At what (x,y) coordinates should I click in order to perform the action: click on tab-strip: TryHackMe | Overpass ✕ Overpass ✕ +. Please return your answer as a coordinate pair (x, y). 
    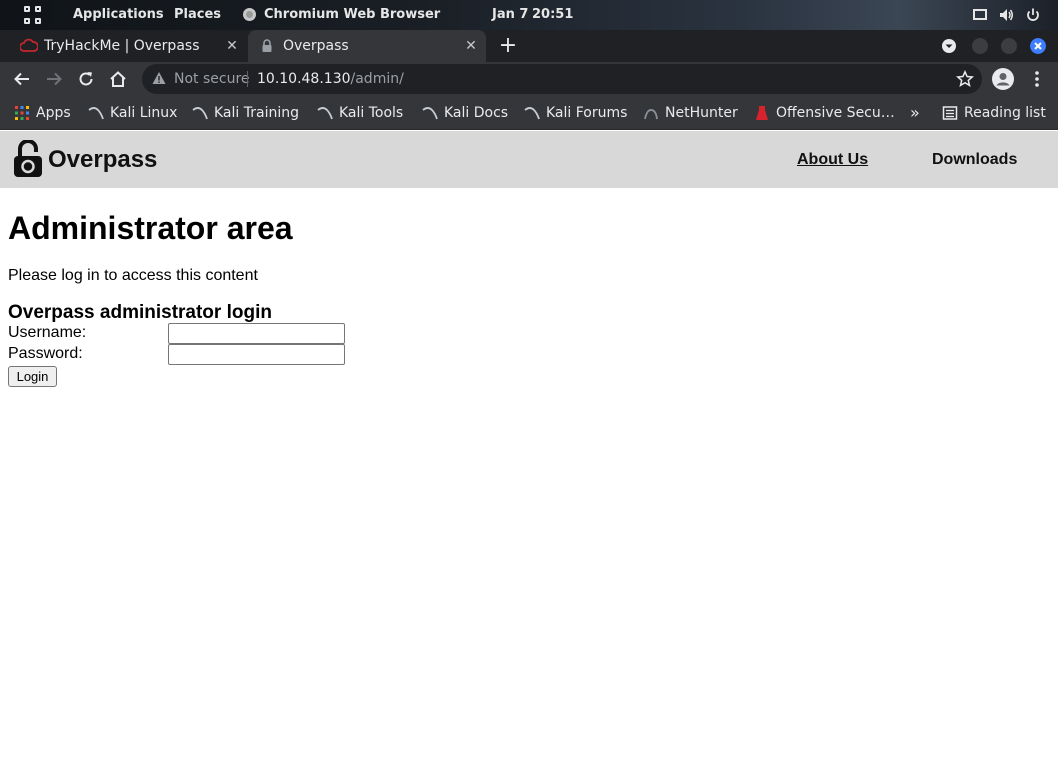
    Looking at the image, I should click on (529, 46).